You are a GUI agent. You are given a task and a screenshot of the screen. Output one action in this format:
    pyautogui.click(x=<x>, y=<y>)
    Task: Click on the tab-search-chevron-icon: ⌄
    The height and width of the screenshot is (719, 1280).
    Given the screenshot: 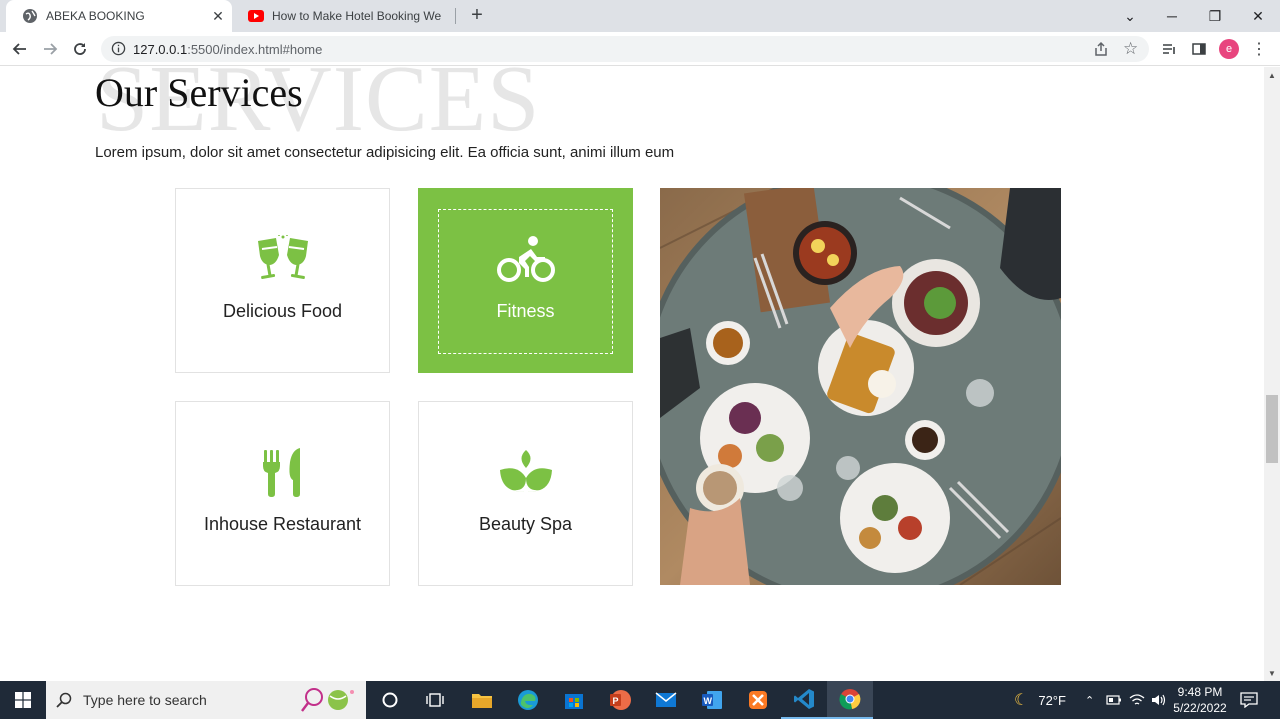 What is the action you would take?
    pyautogui.click(x=1130, y=16)
    